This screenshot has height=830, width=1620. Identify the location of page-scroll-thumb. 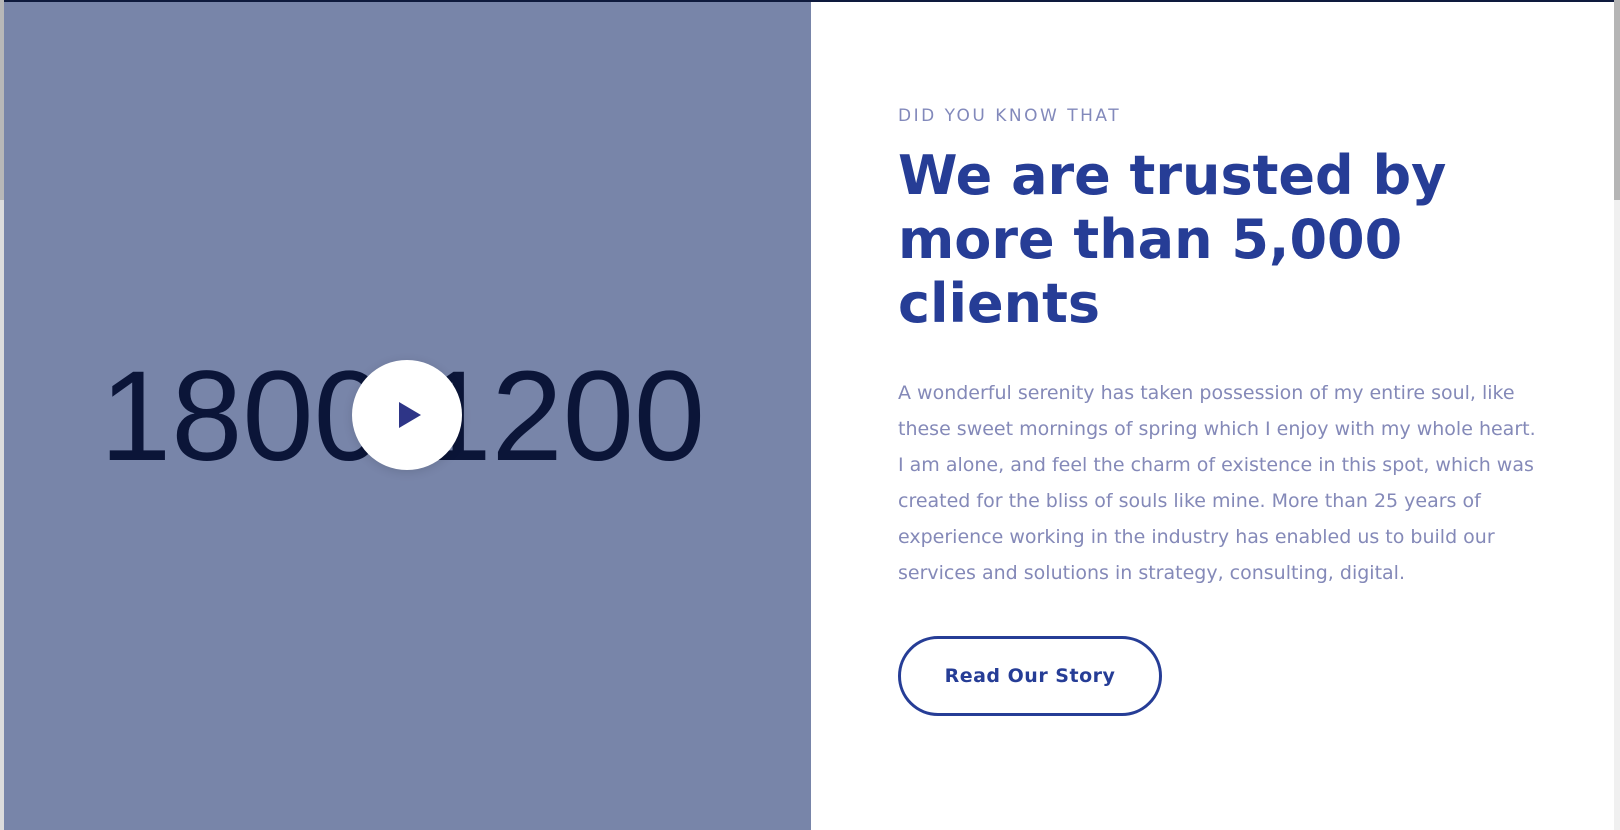
(1617, 100).